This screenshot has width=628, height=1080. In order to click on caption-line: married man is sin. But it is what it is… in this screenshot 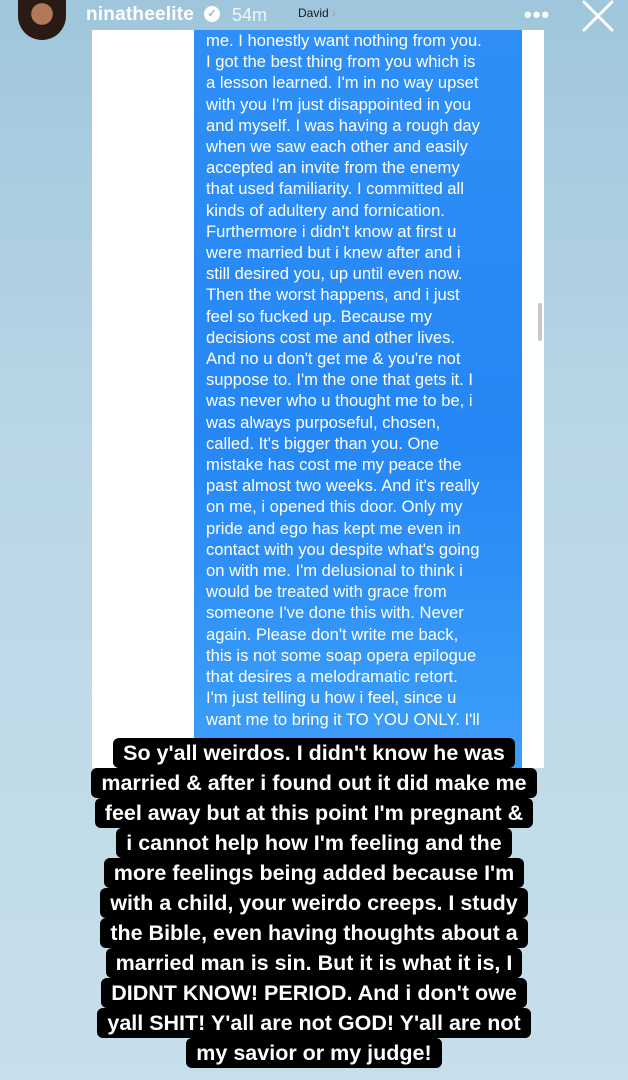, I will do `click(314, 963)`.